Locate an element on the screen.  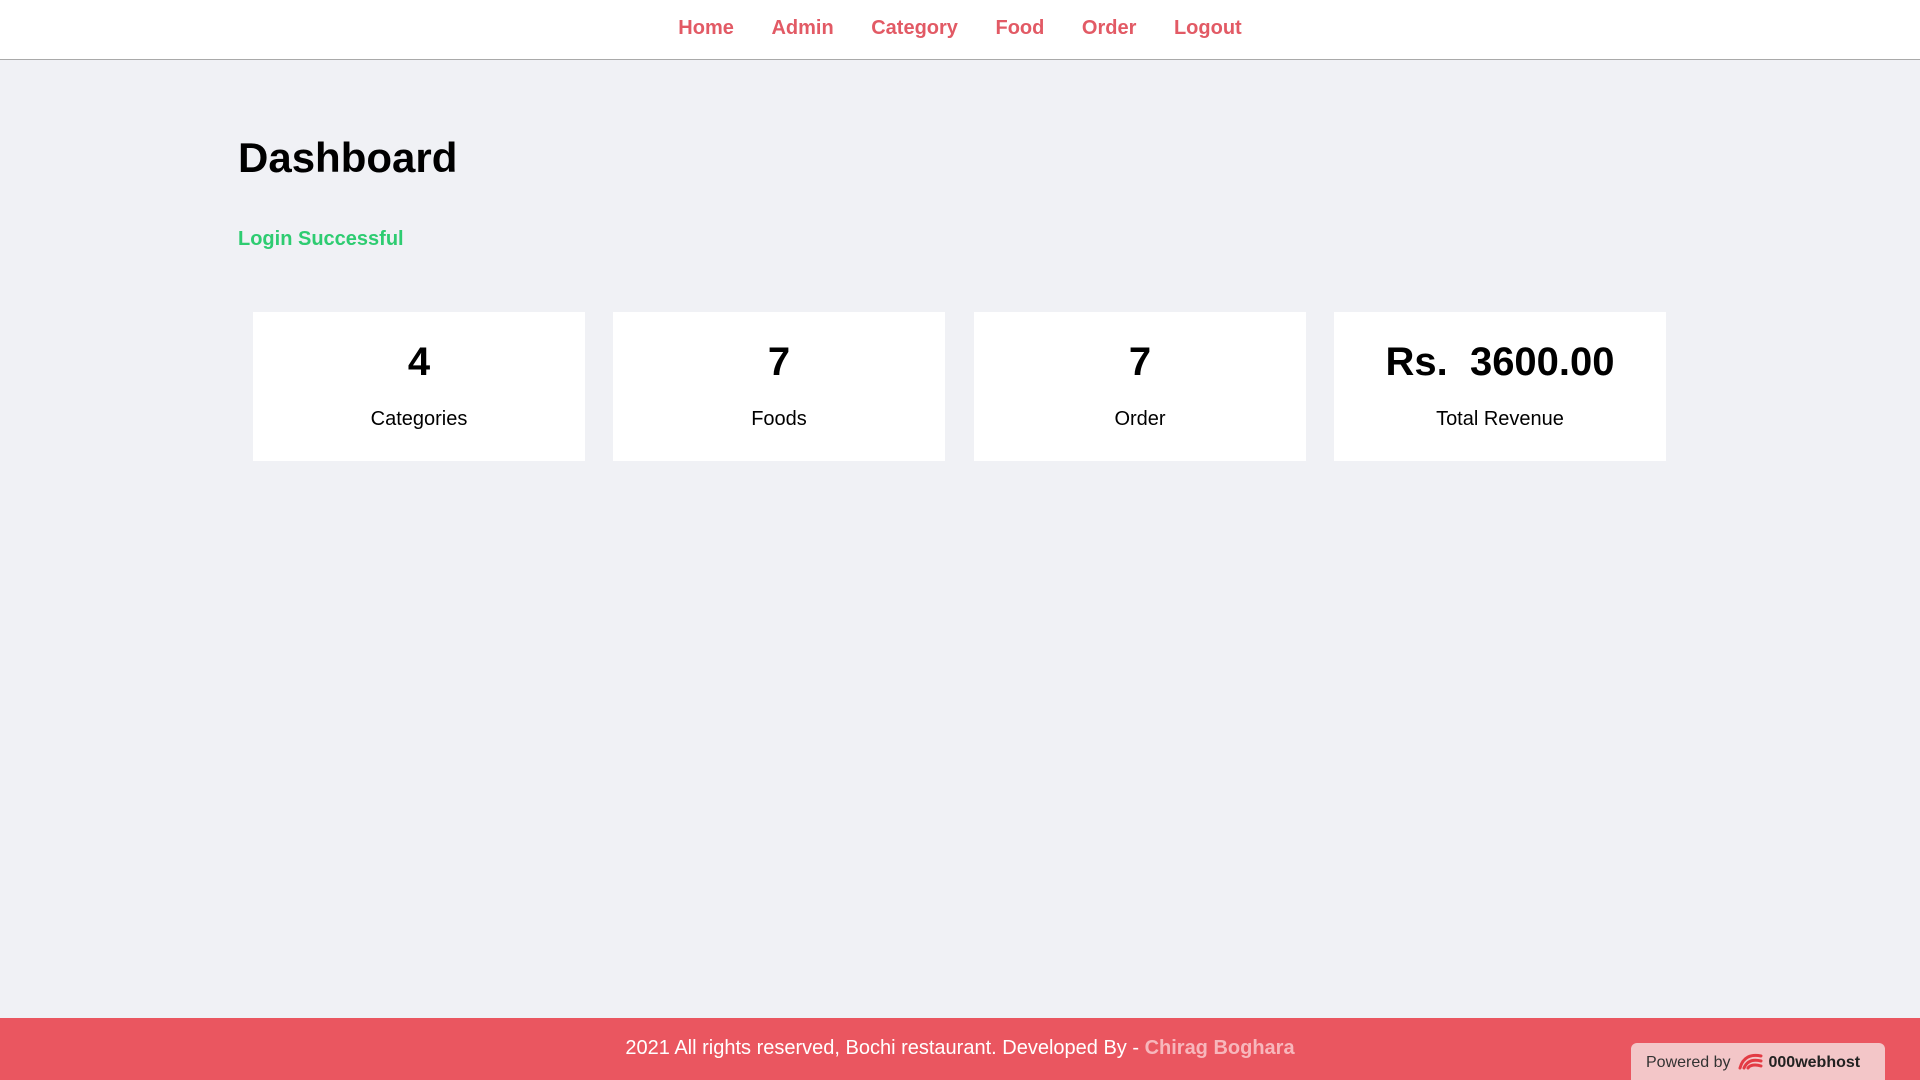
000webhost-logo-icon is located at coordinates (1751, 1061).